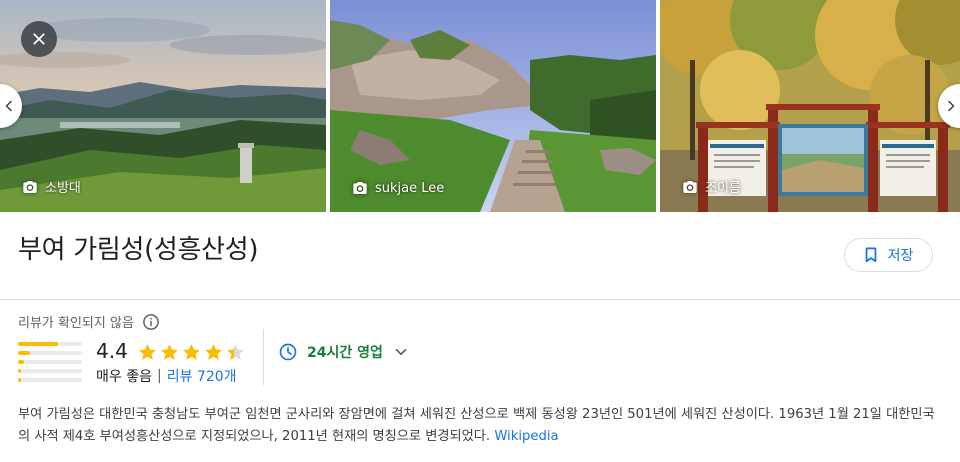 This screenshot has height=462, width=960. I want to click on rating-stars, so click(191, 352).